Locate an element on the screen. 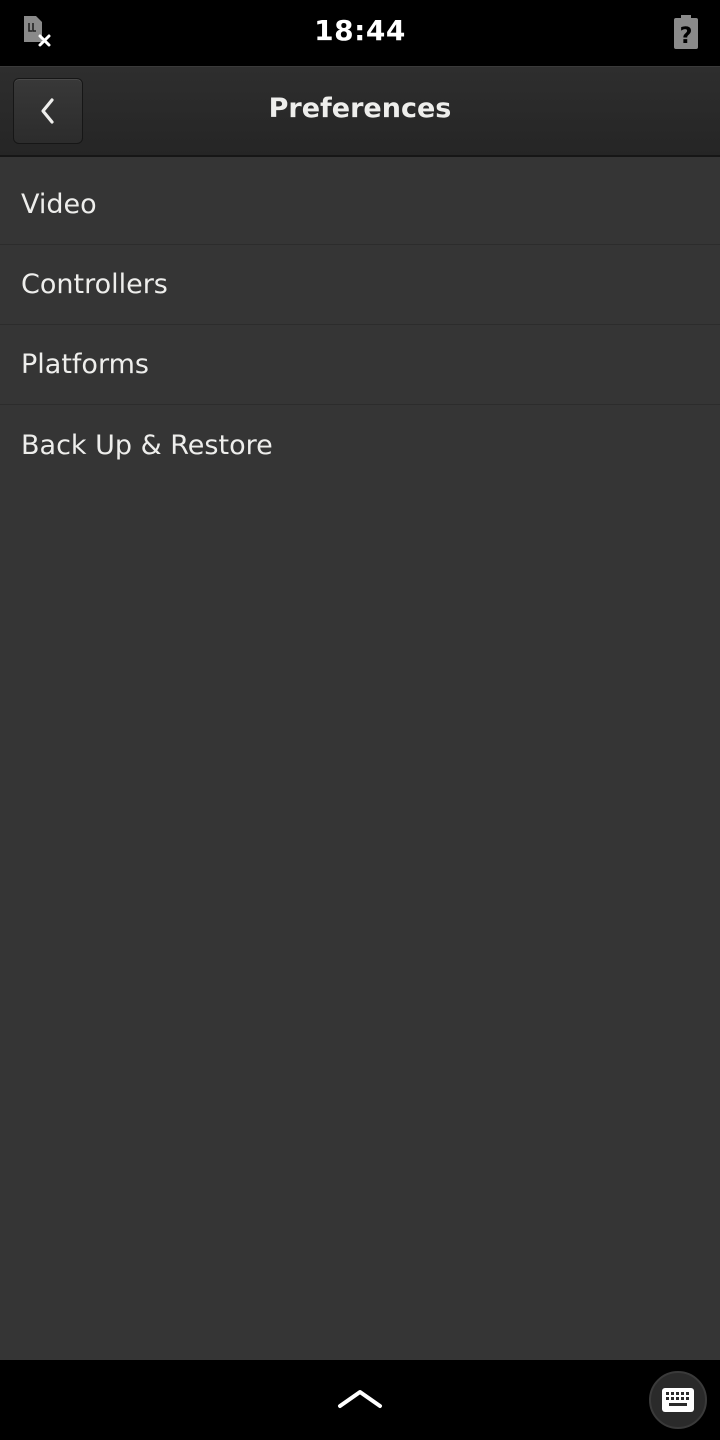 The width and height of the screenshot is (720, 1440). status-bar: 18:44 ? is located at coordinates (360, 33).